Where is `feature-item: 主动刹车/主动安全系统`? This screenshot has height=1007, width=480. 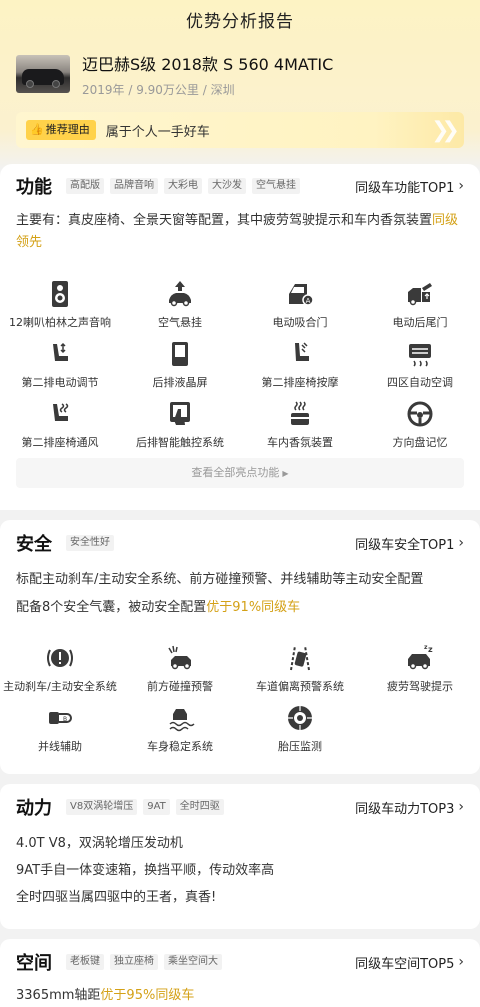 feature-item: 主动刹车/主动安全系统 is located at coordinates (60, 668).